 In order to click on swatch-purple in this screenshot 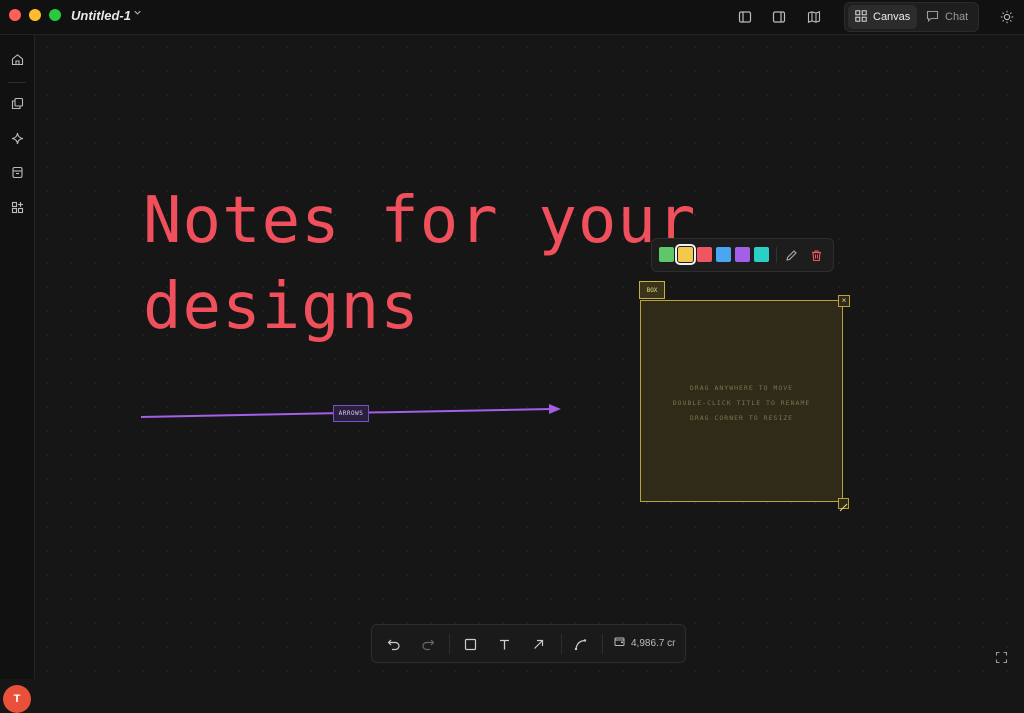, I will do `click(742, 254)`.